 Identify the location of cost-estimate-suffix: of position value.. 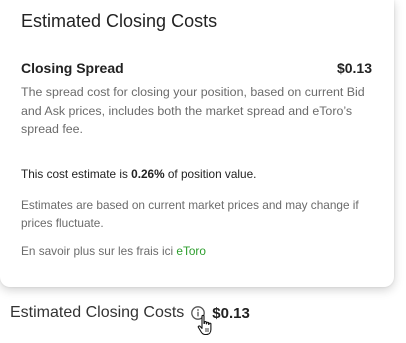
(210, 174).